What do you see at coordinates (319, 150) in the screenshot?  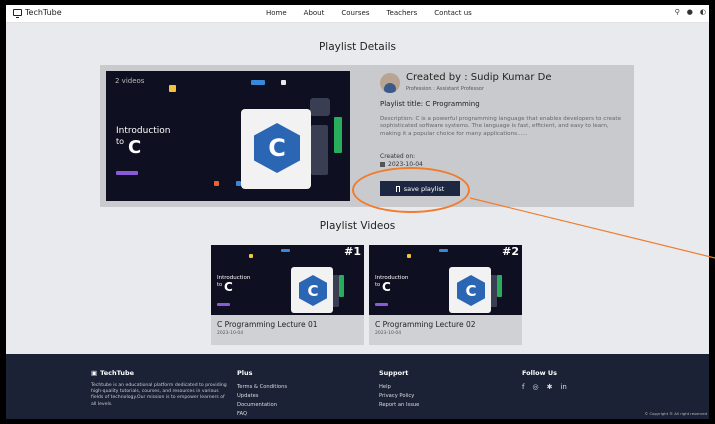 I see `deco-code-panel` at bounding box center [319, 150].